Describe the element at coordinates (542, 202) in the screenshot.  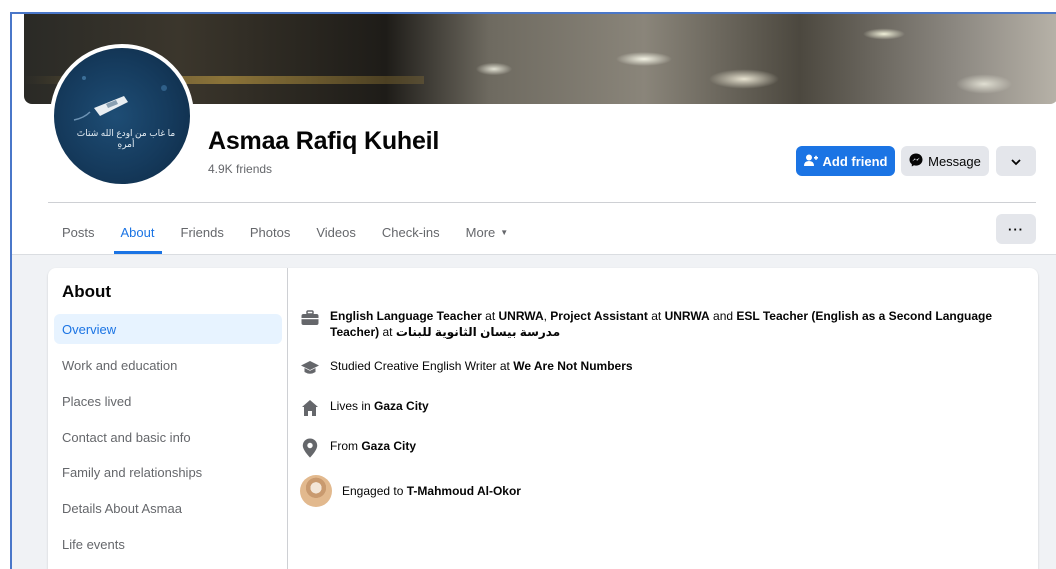
I see `header-divider` at that location.